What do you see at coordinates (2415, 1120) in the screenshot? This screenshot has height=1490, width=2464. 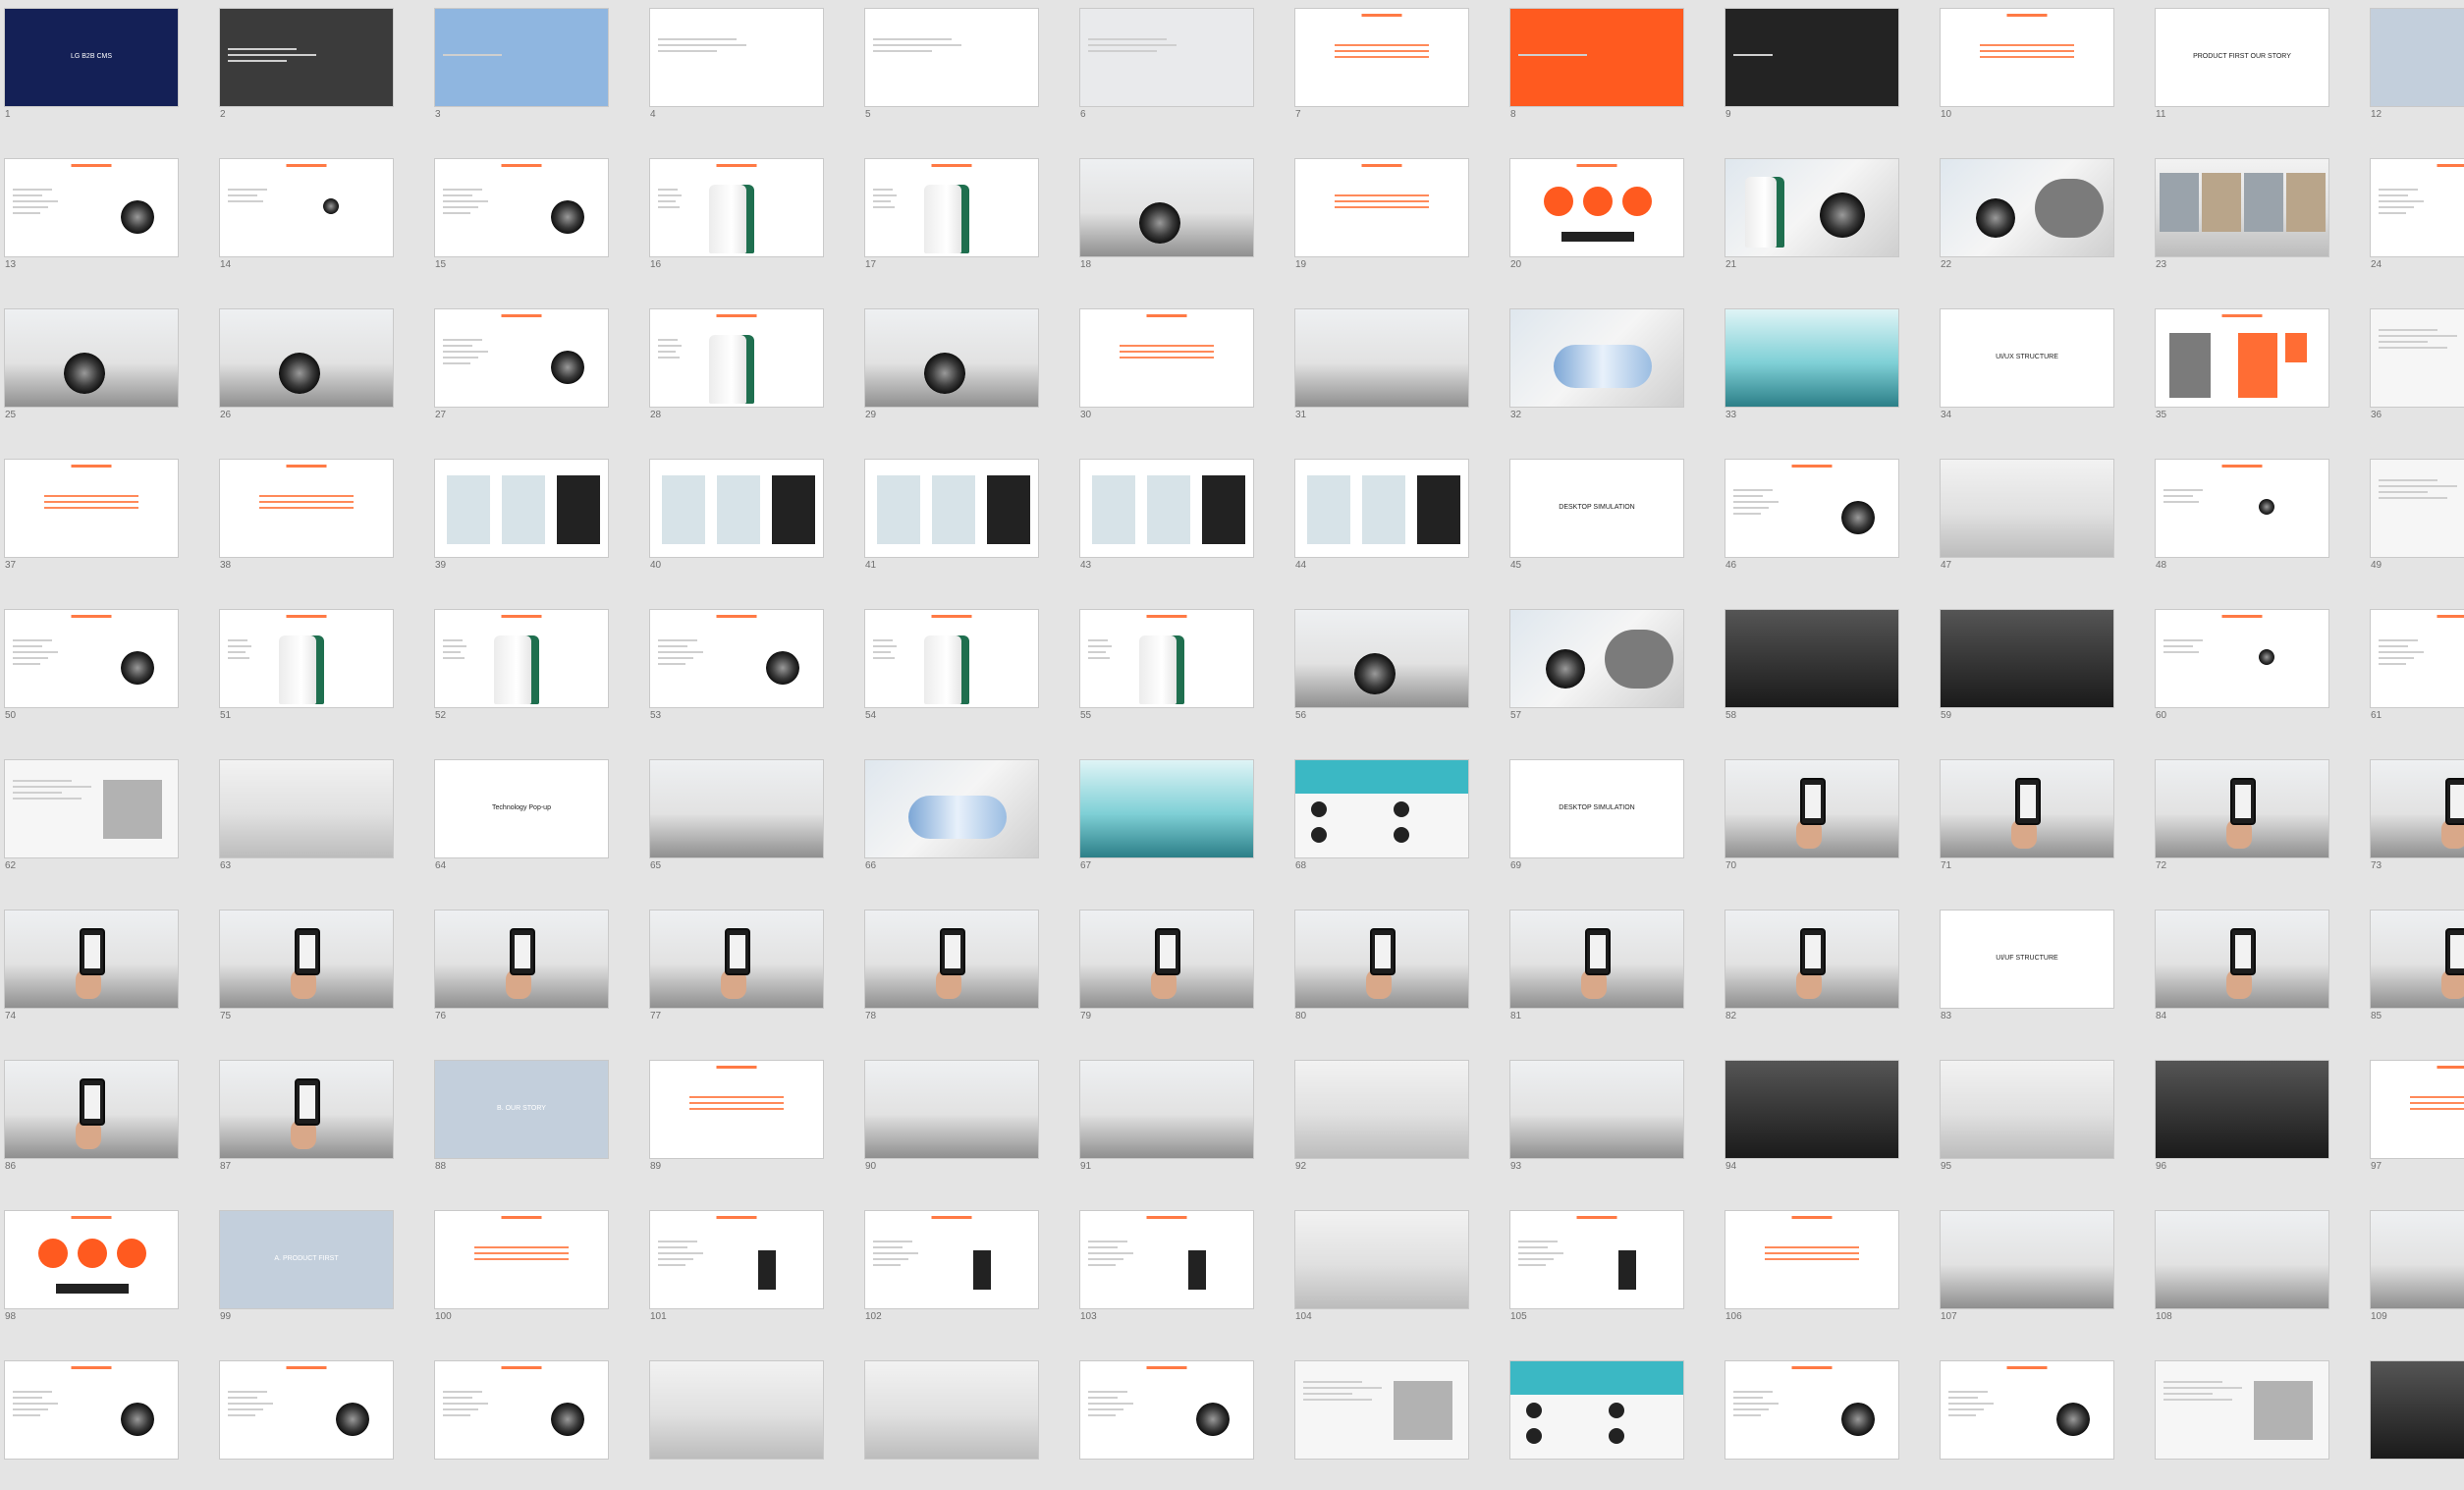 I see `slide-thumbnail: 97` at bounding box center [2415, 1120].